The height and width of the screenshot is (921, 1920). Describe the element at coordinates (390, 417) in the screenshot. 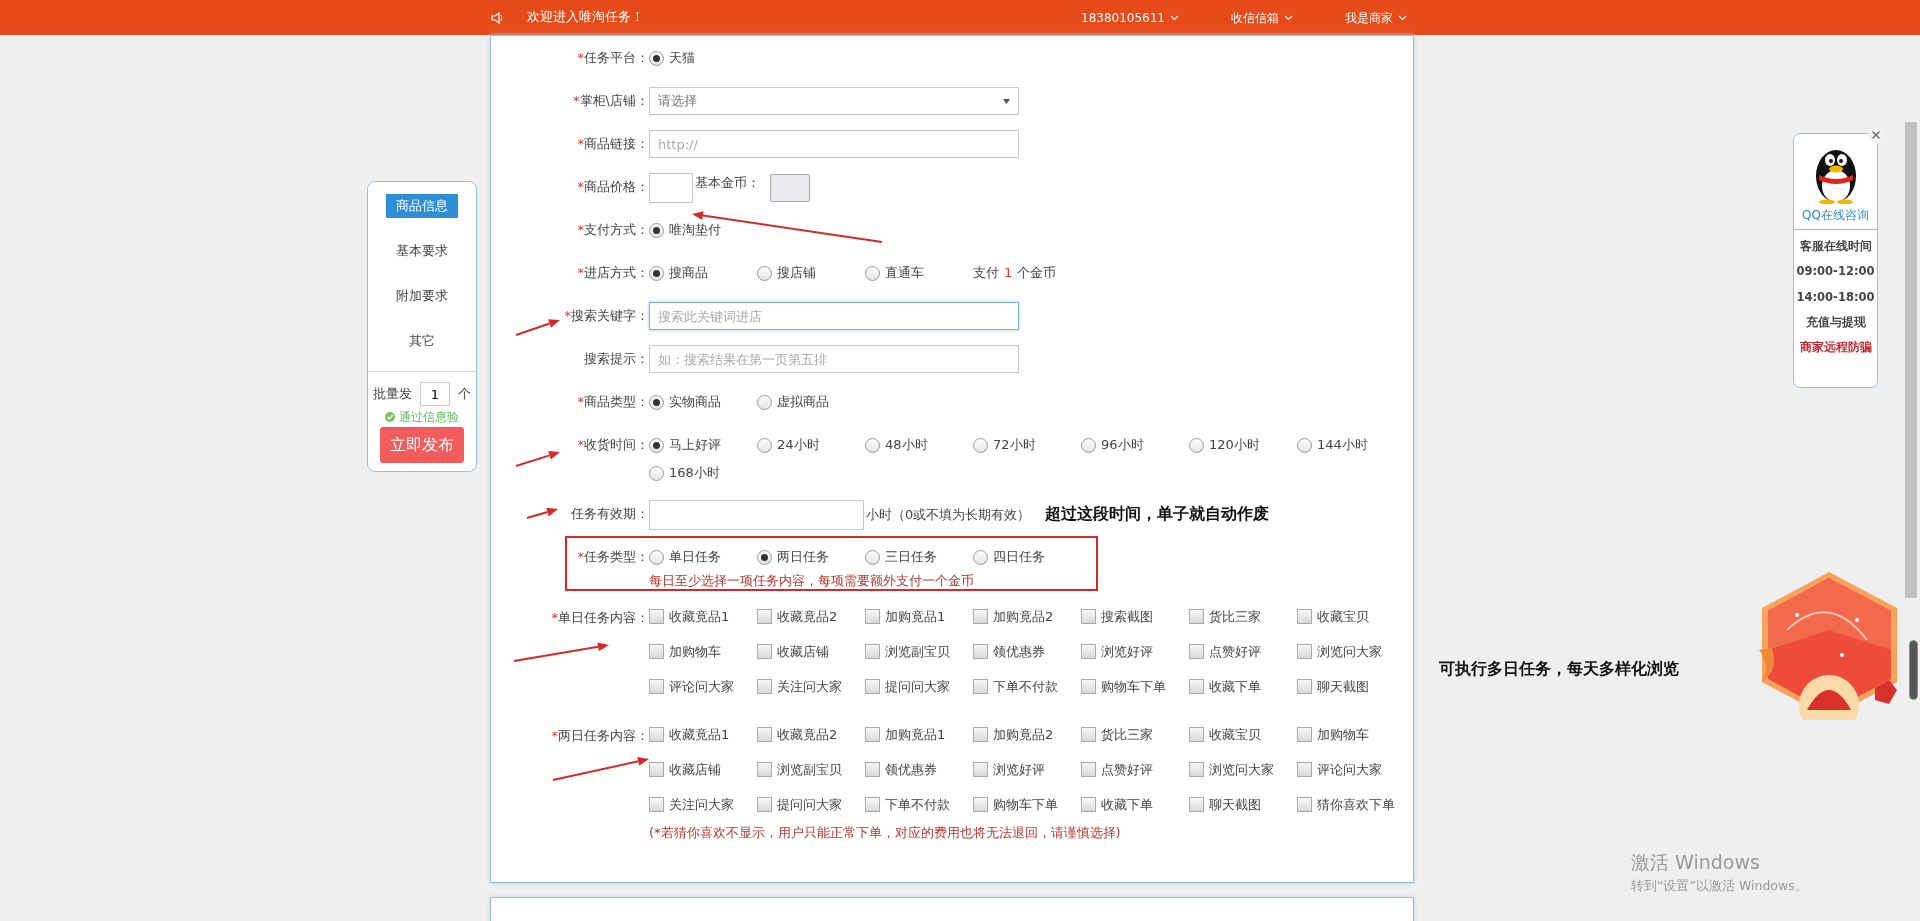

I see `check-icon` at that location.